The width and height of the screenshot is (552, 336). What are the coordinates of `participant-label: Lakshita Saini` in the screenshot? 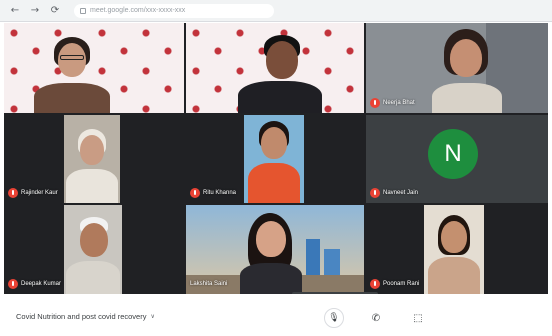 It's located at (208, 284).